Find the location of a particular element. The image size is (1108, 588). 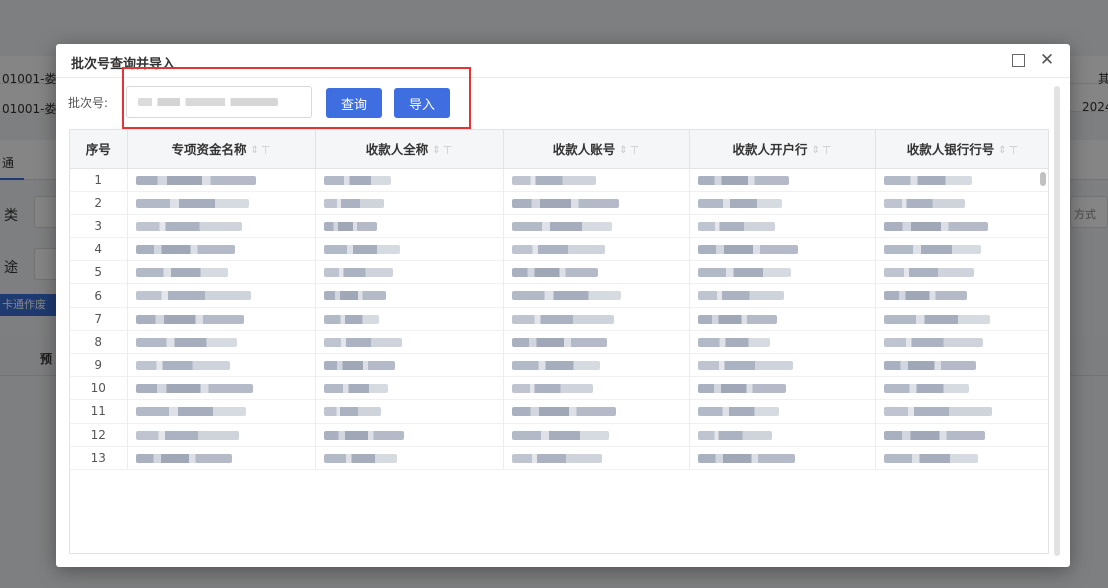

column-header-index: 序号 is located at coordinates (99, 149).